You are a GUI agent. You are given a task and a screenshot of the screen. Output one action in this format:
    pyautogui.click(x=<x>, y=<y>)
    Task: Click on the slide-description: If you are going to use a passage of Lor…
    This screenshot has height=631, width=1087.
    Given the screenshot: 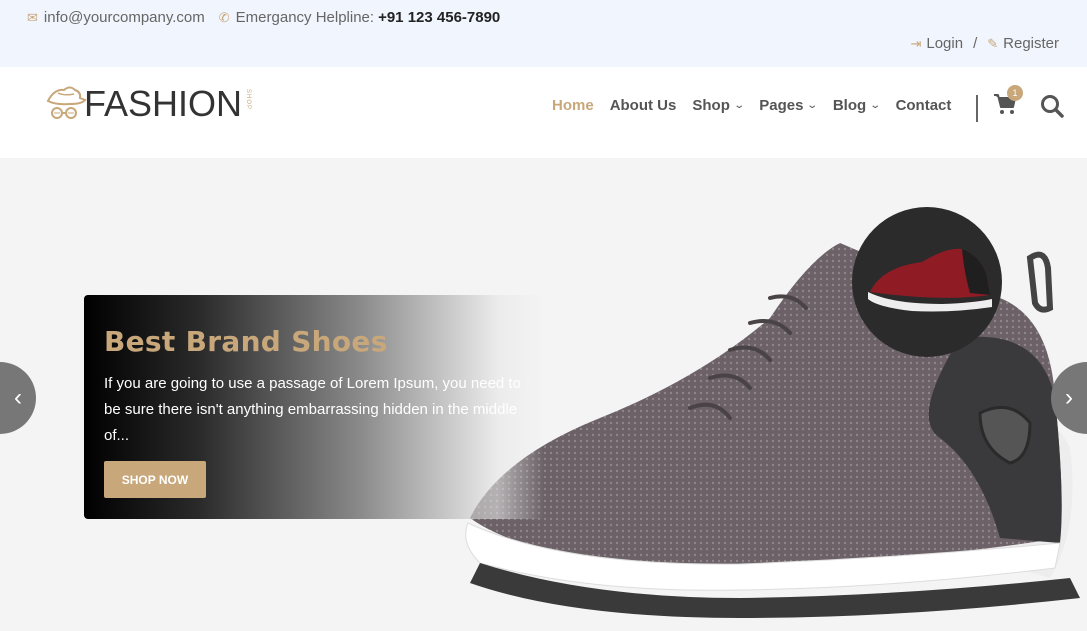 What is the action you would take?
    pyautogui.click(x=312, y=409)
    